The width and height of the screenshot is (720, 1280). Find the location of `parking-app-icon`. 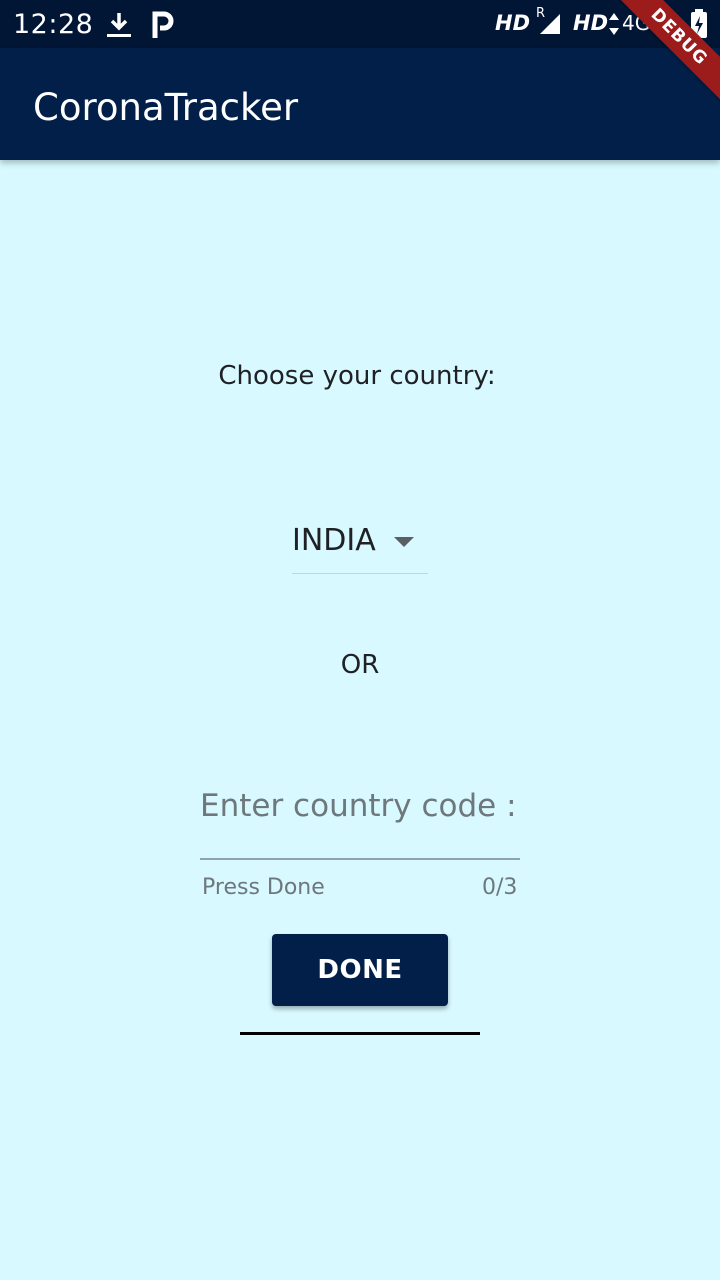

parking-app-icon is located at coordinates (164, 27).